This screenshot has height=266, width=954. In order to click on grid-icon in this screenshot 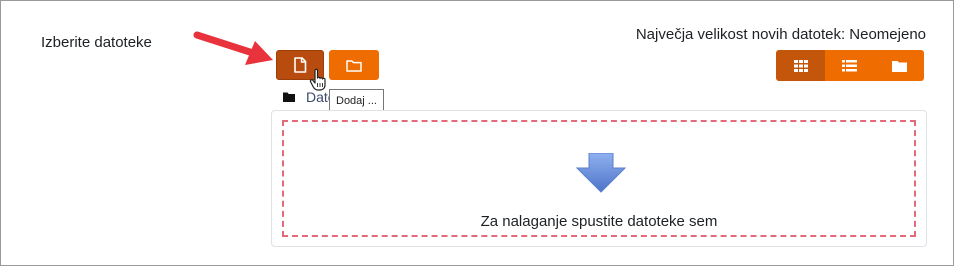, I will do `click(800, 65)`.